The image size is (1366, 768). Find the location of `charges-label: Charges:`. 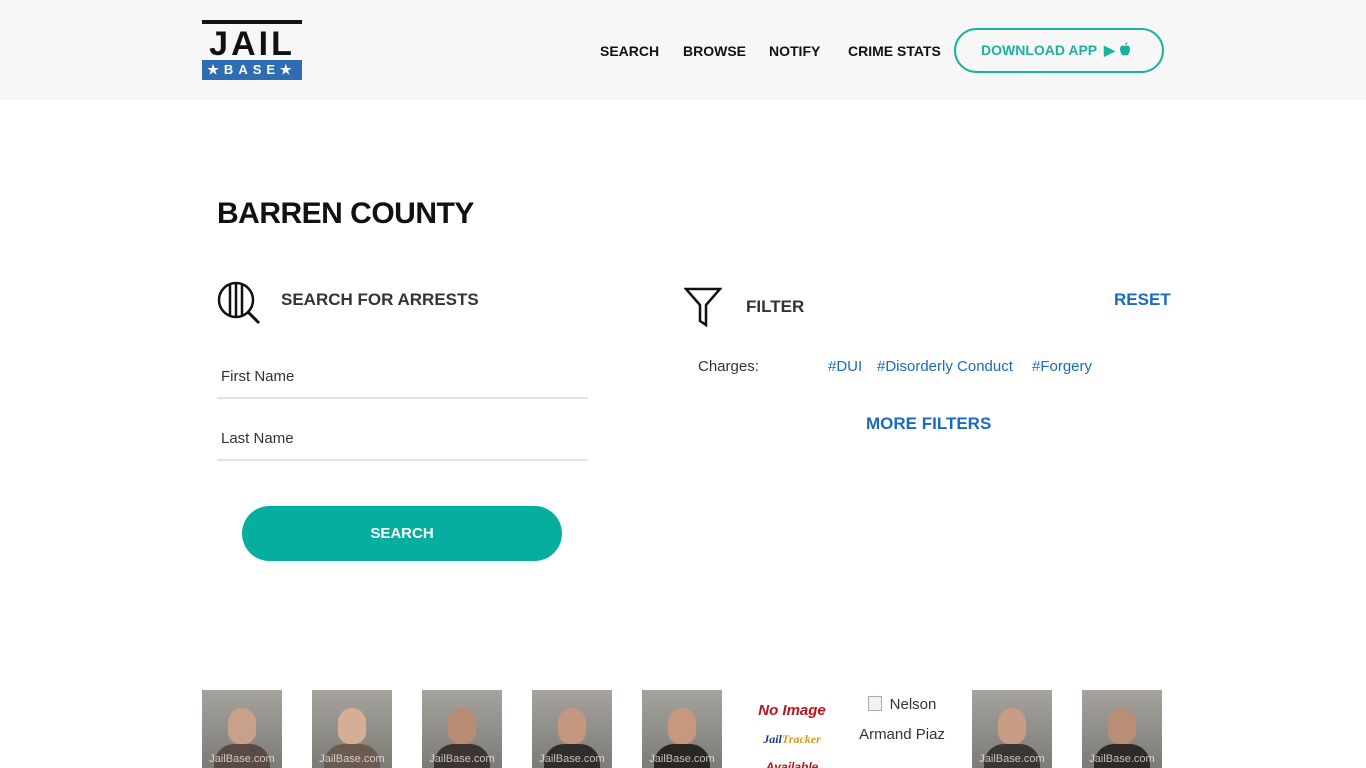

charges-label: Charges: is located at coordinates (728, 366).